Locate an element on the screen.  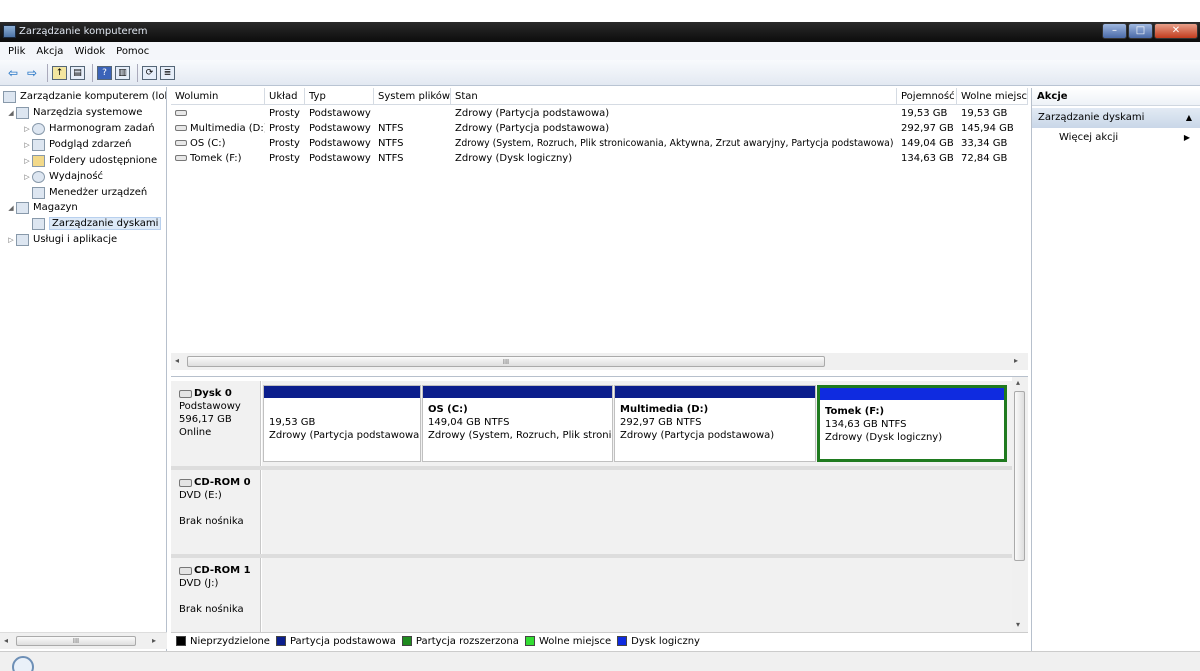
disk-status: Brak nośnika is located at coordinates (211, 609).